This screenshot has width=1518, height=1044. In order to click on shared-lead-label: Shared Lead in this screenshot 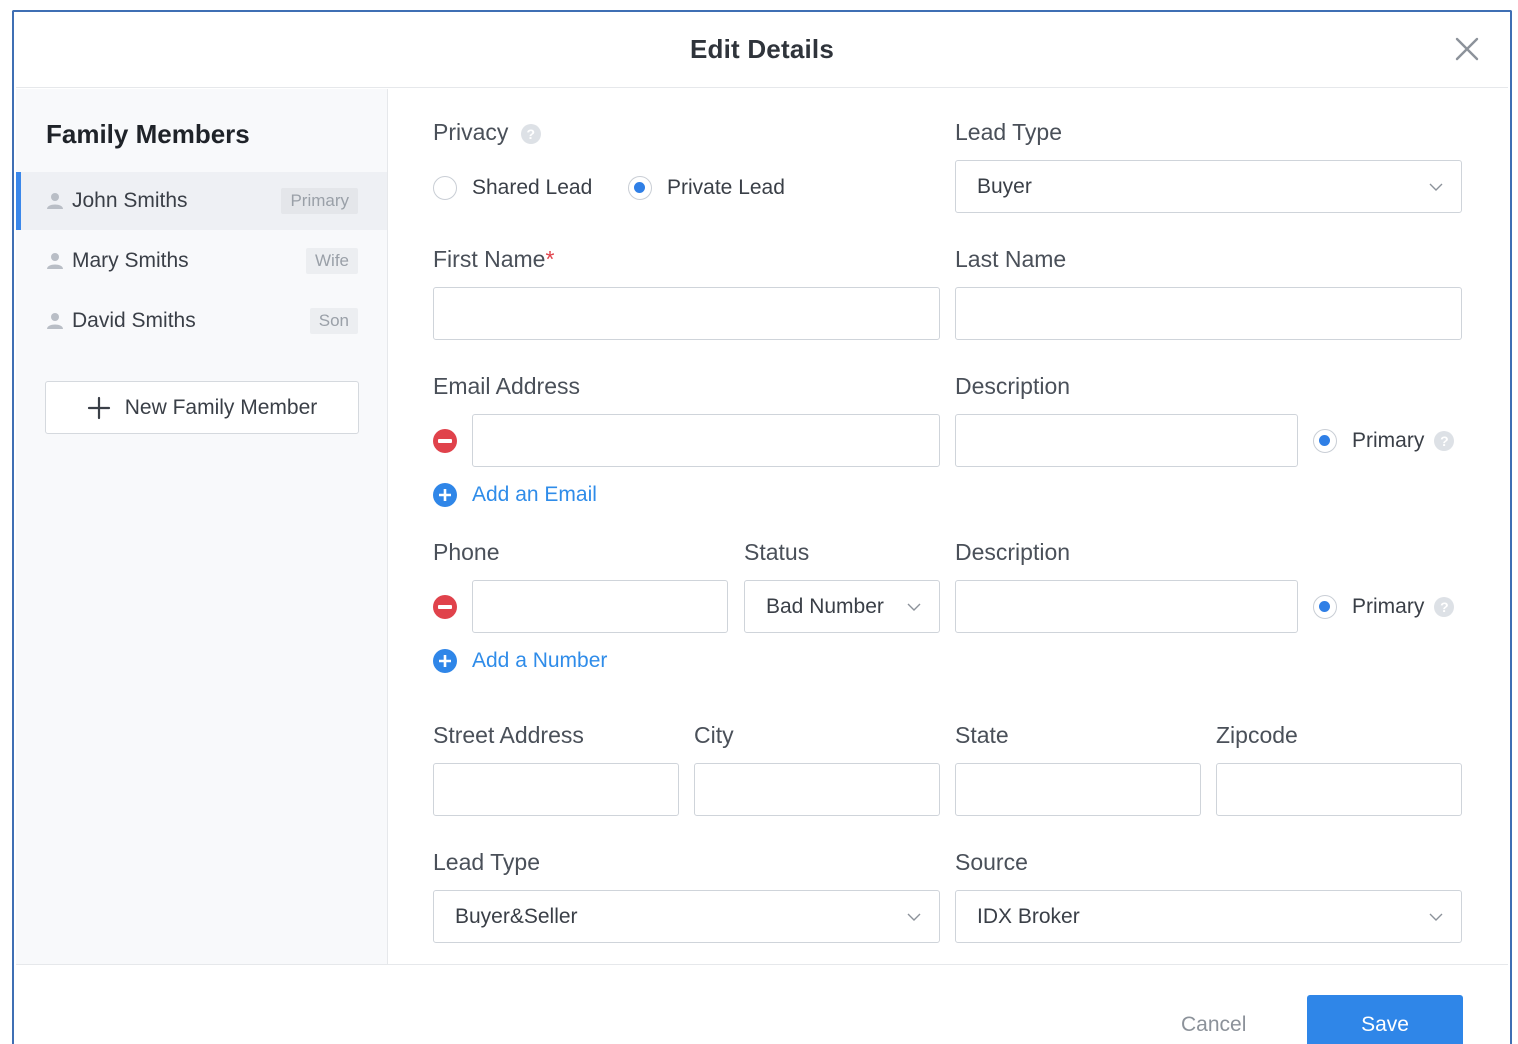, I will do `click(532, 187)`.